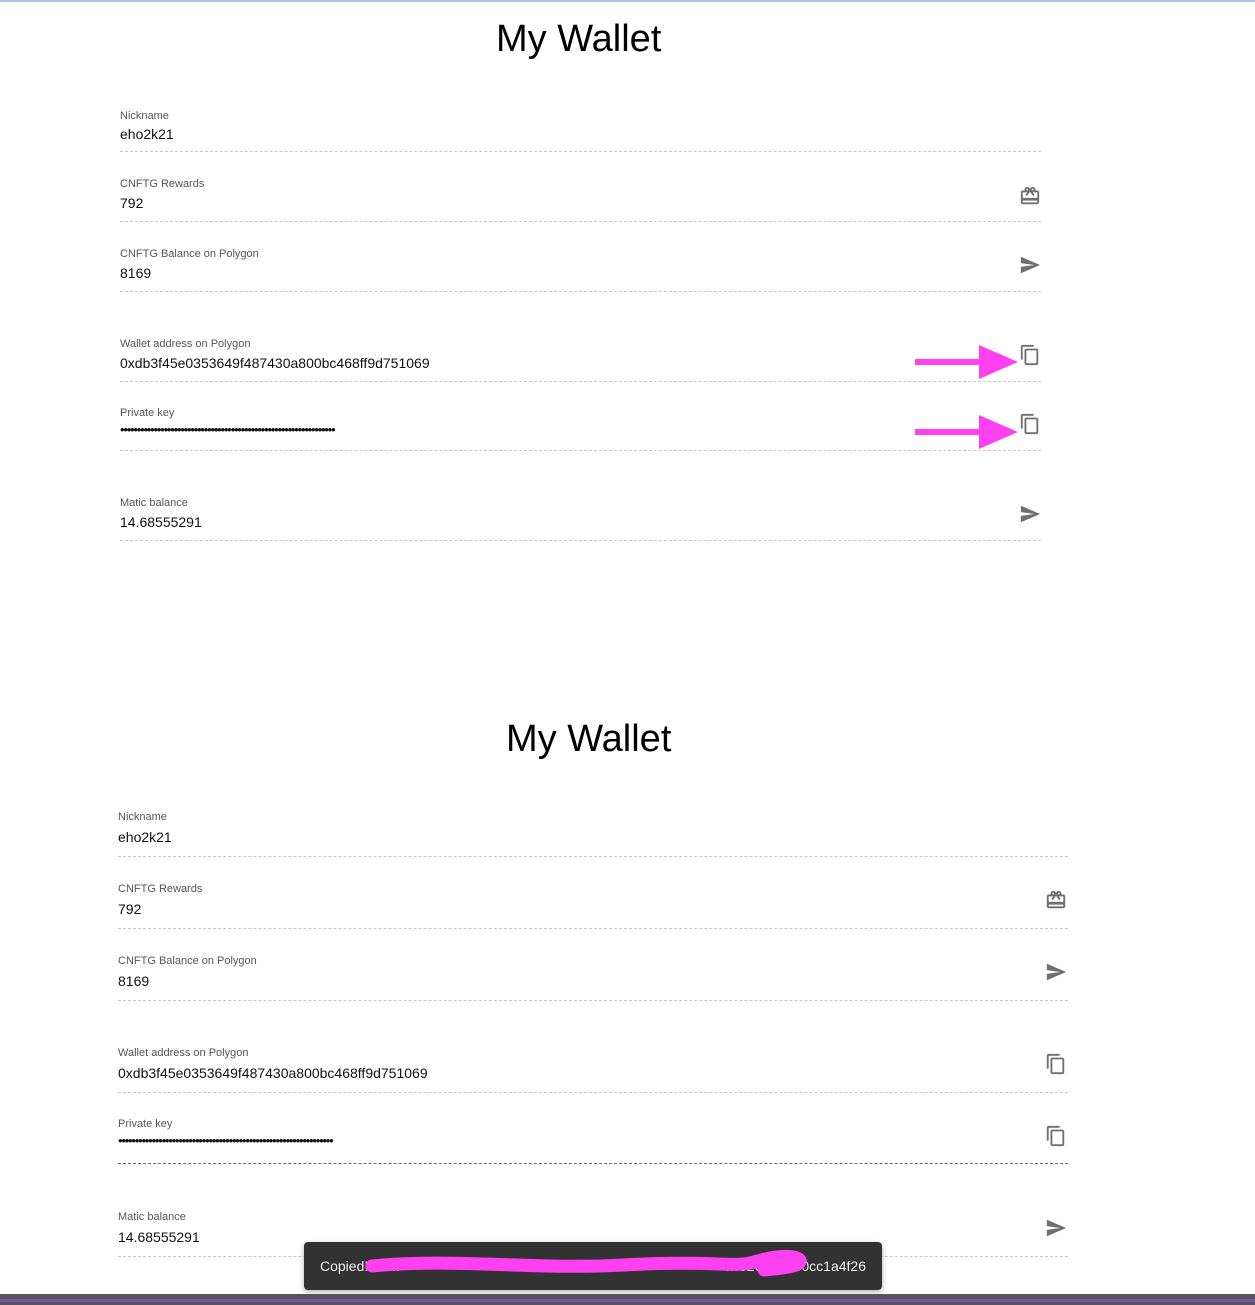 The image size is (1255, 1305). What do you see at coordinates (627, 1) in the screenshot?
I see `top-border` at bounding box center [627, 1].